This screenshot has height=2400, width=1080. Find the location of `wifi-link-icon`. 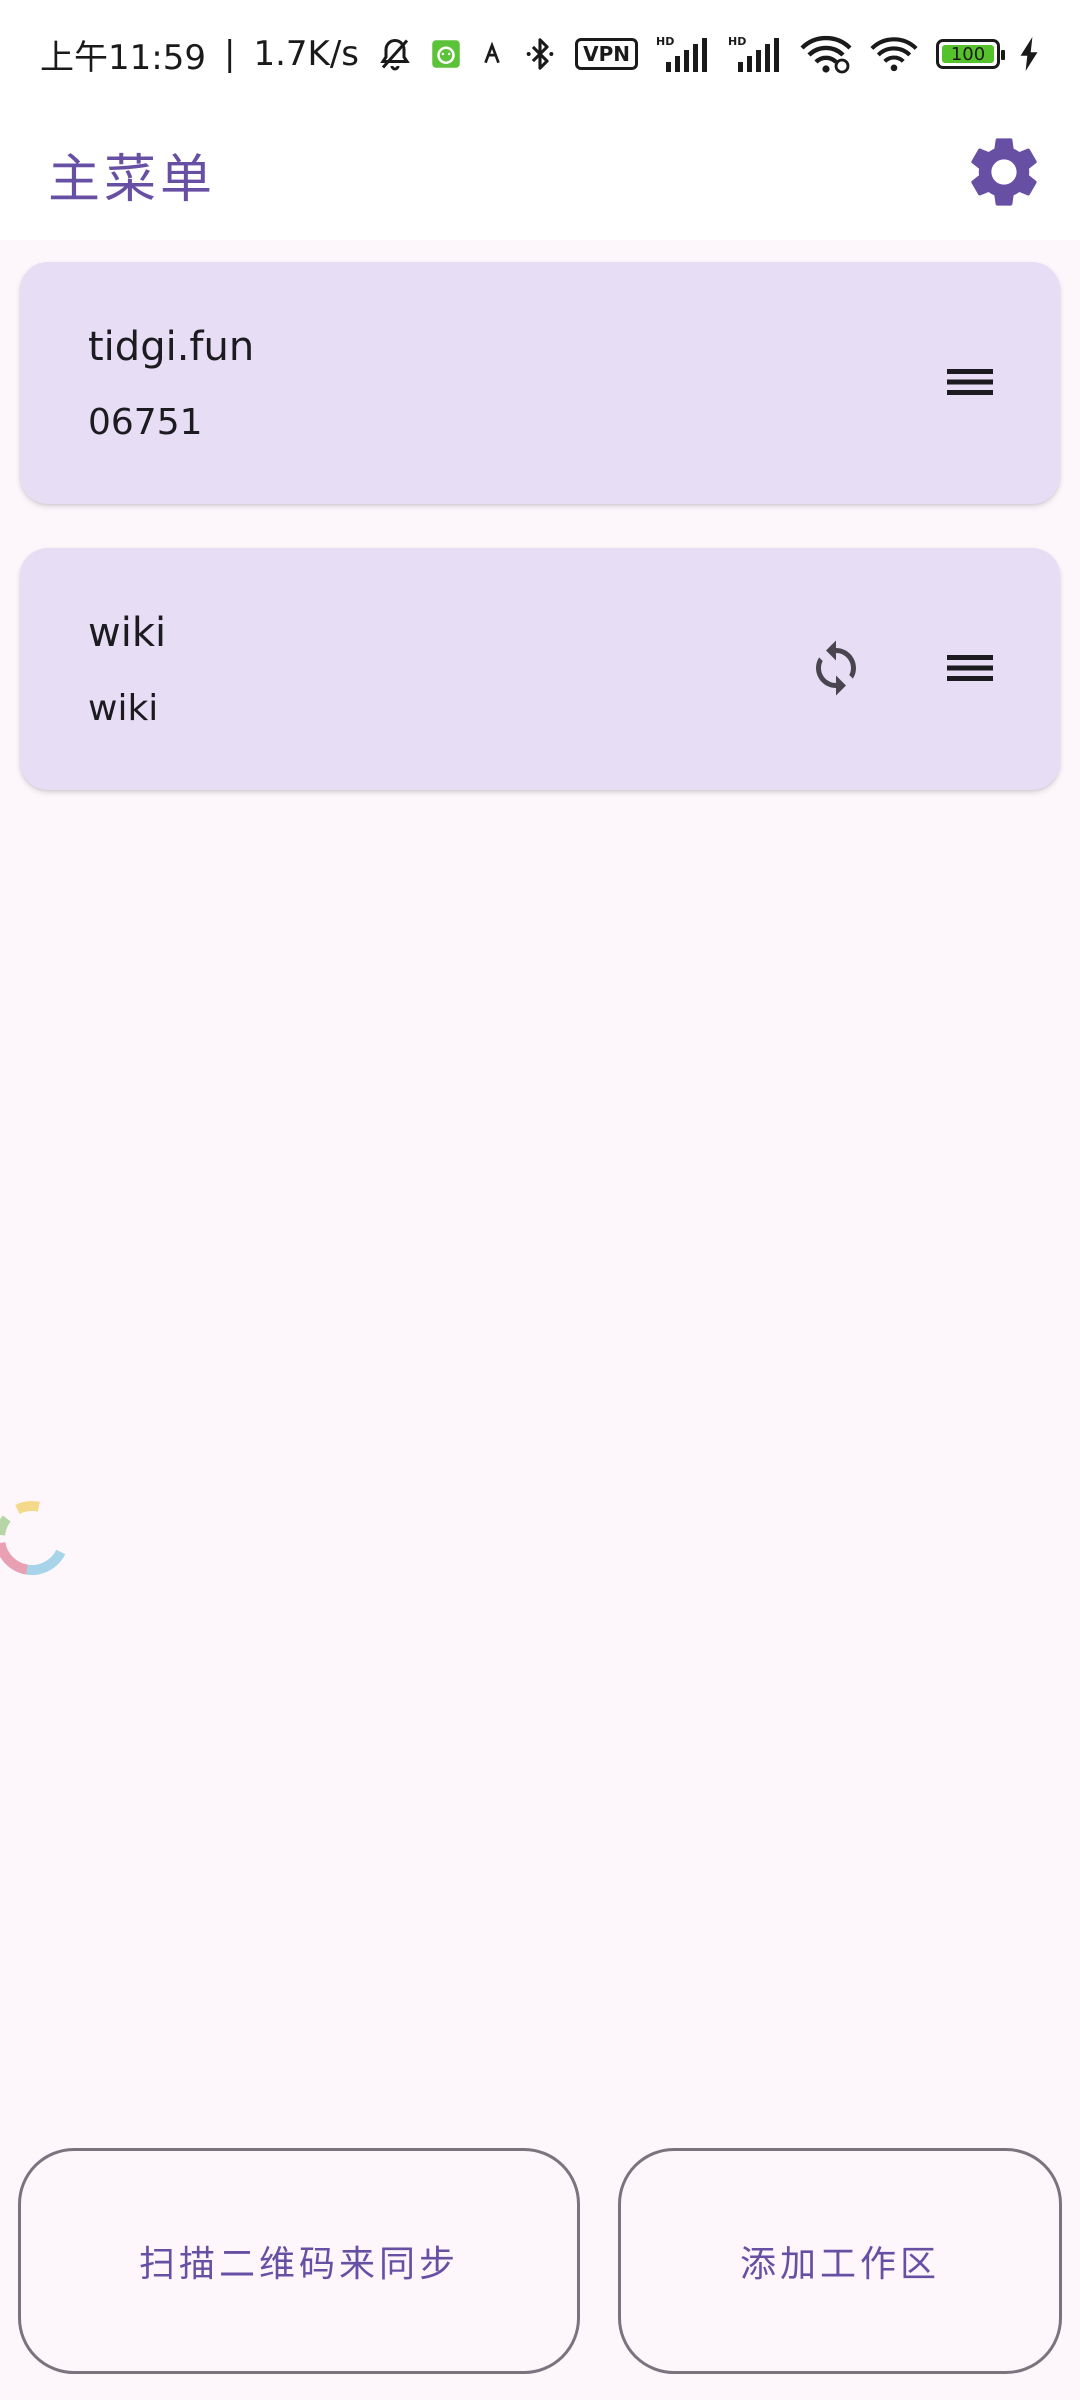

wifi-link-icon is located at coordinates (826, 54).